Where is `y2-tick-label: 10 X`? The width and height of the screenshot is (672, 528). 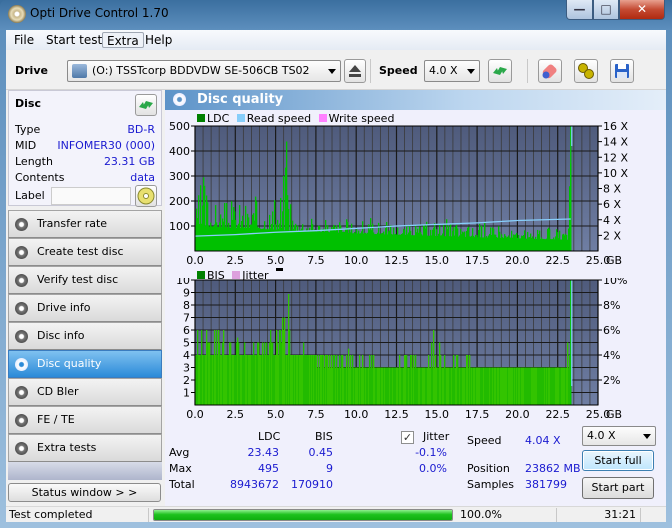 y2-tick-label: 10 X is located at coordinates (615, 173).